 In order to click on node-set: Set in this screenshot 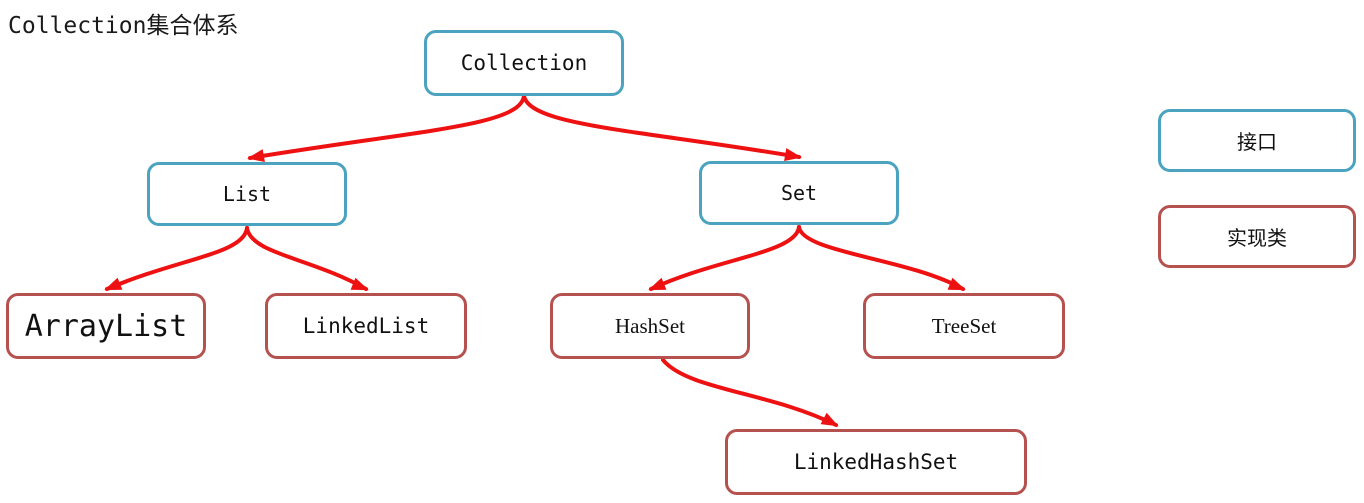, I will do `click(799, 193)`.